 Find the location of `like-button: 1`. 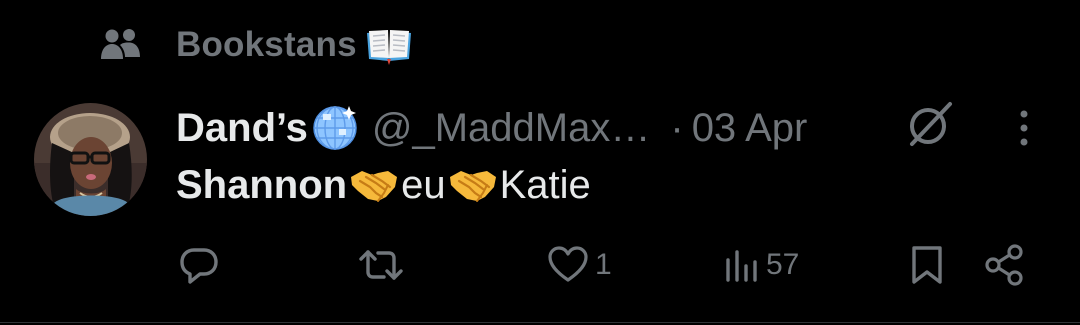

like-button: 1 is located at coordinates (578, 265).